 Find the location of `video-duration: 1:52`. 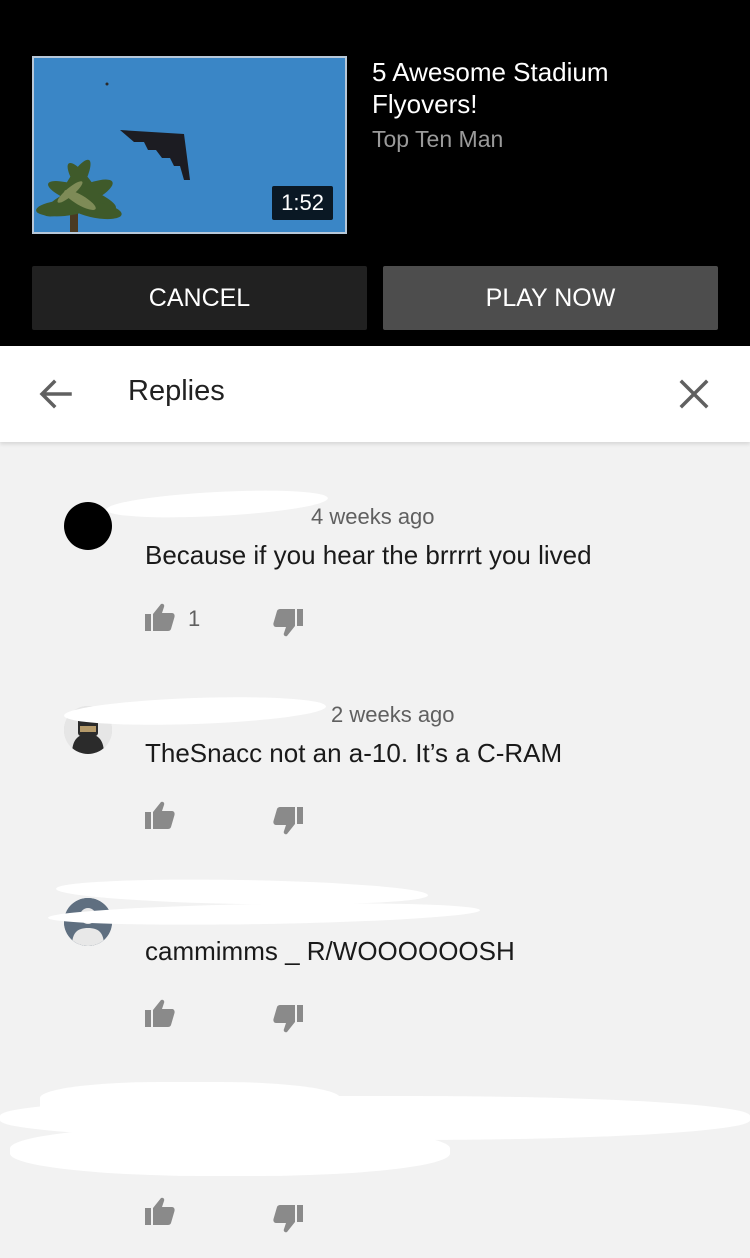

video-duration: 1:52 is located at coordinates (302, 203).